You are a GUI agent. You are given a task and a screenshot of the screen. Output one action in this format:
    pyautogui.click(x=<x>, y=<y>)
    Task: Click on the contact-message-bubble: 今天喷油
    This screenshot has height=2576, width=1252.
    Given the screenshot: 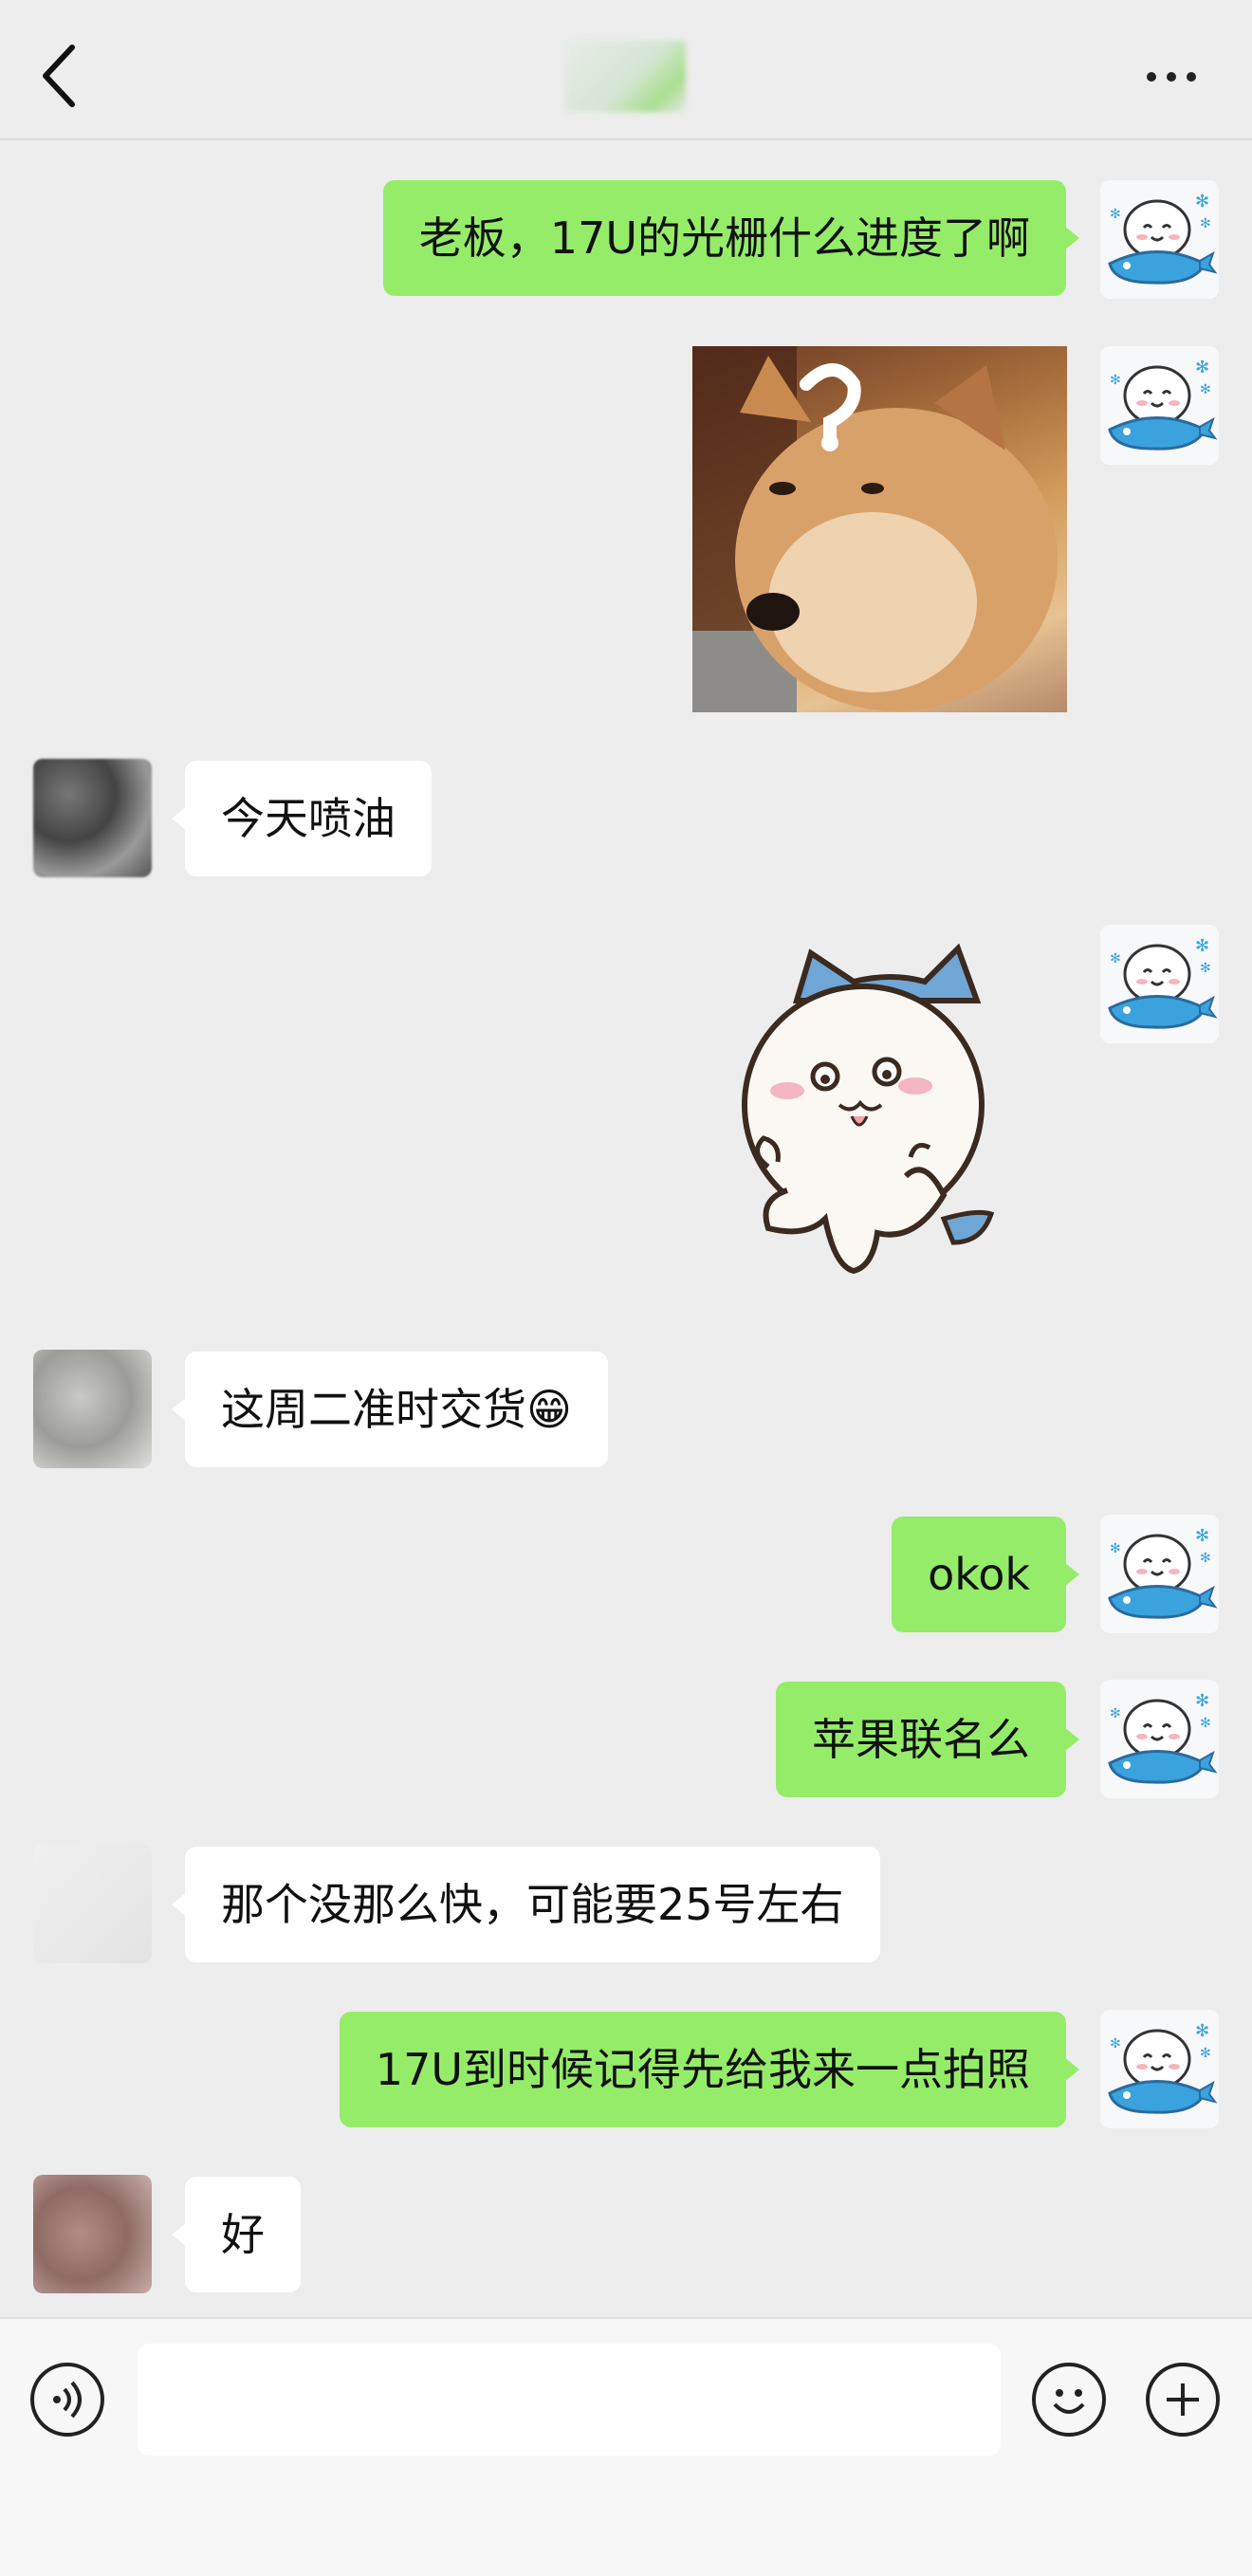 What is the action you would take?
    pyautogui.click(x=302, y=818)
    